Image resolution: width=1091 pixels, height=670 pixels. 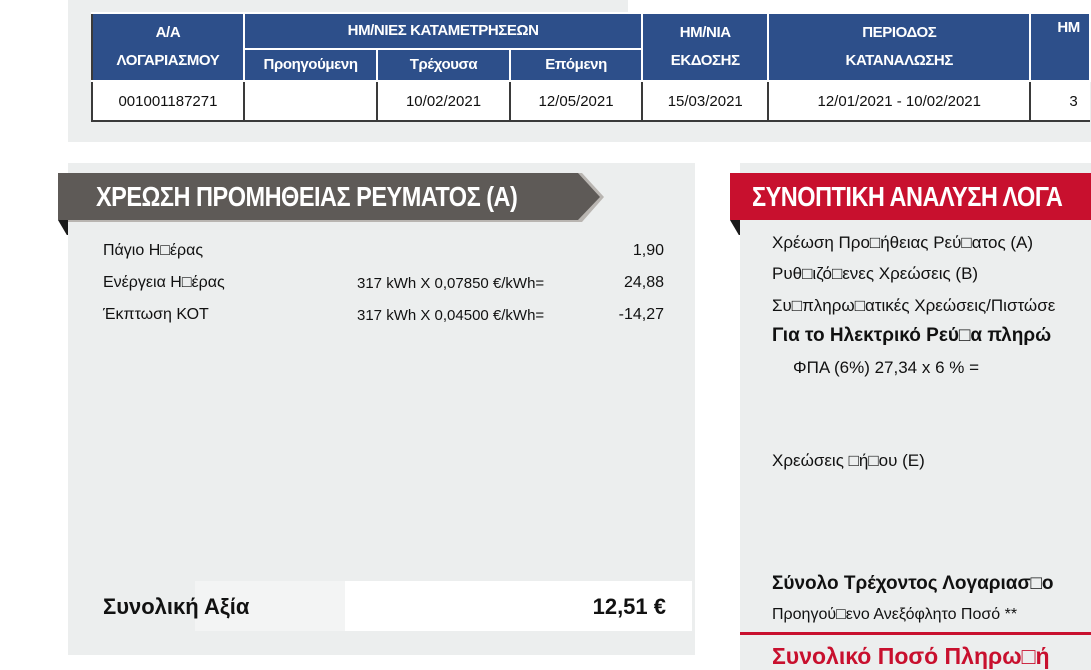 What do you see at coordinates (1060, 47) in the screenshot?
I see `header-clipped: ΗΜ` at bounding box center [1060, 47].